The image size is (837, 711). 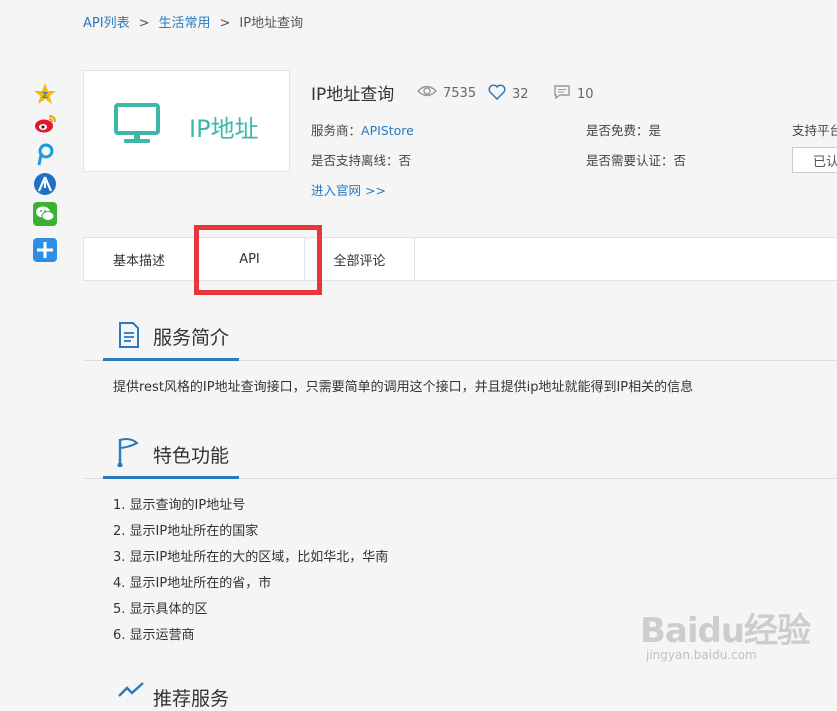 I want to click on auth-value: 否, so click(x=680, y=160).